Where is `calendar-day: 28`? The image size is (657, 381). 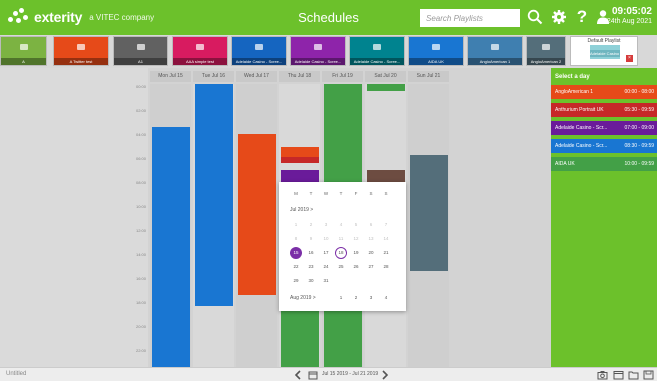 calendar-day: 28 is located at coordinates (386, 267).